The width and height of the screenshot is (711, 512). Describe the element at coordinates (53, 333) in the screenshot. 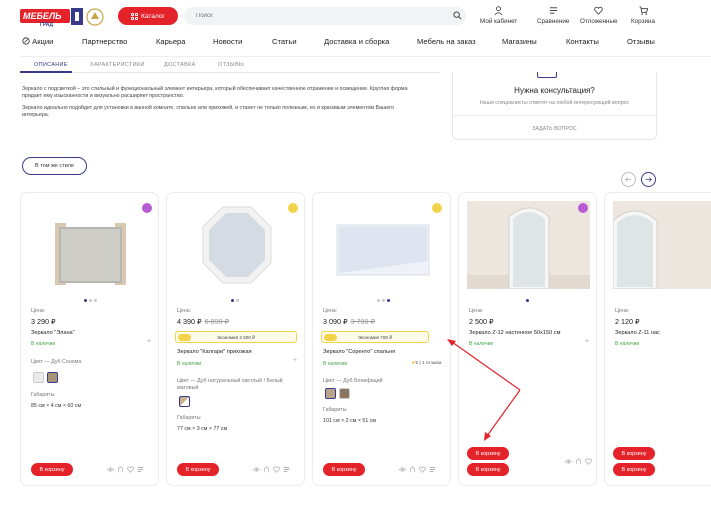

I see `product-name: Зеркало "Элана"` at that location.